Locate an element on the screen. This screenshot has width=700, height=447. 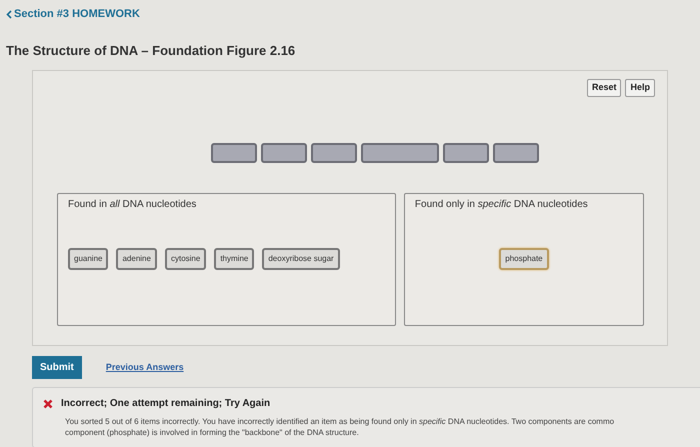
chevron-left-icon is located at coordinates (9, 14).